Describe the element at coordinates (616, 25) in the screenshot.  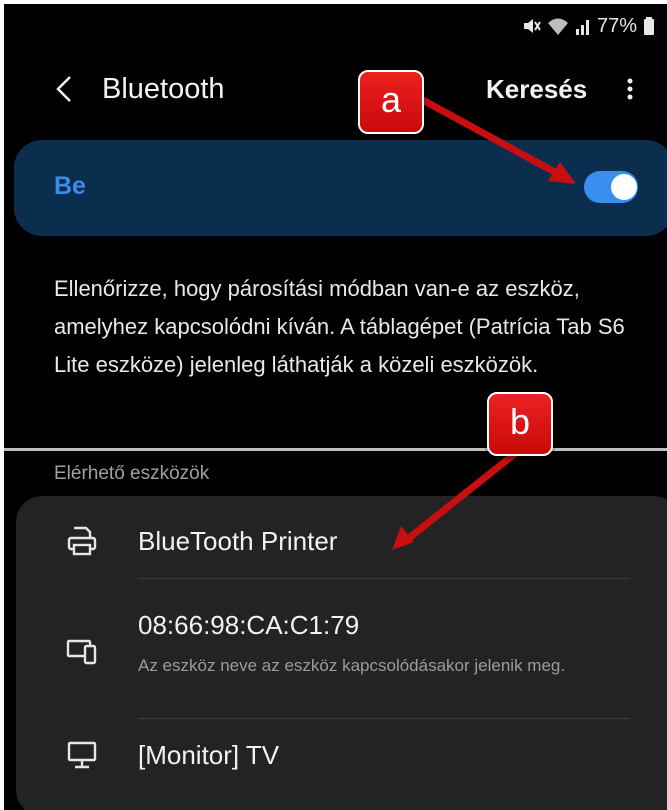
I see `battery-percent: 77%` at that location.